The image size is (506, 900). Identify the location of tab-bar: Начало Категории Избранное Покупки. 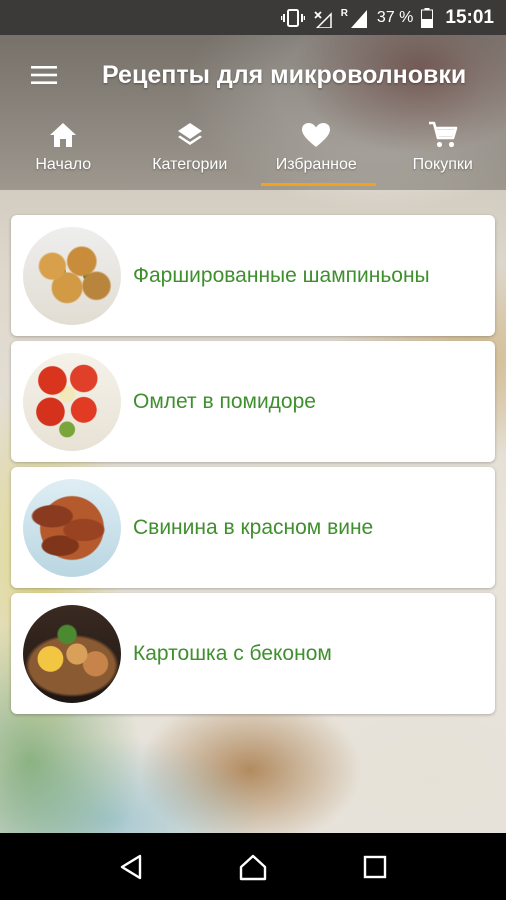
(253, 153).